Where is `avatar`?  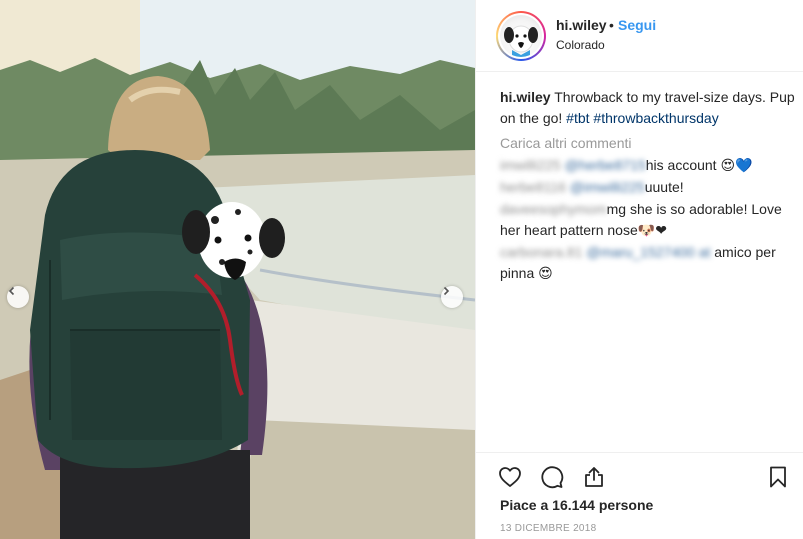
avatar is located at coordinates (521, 36).